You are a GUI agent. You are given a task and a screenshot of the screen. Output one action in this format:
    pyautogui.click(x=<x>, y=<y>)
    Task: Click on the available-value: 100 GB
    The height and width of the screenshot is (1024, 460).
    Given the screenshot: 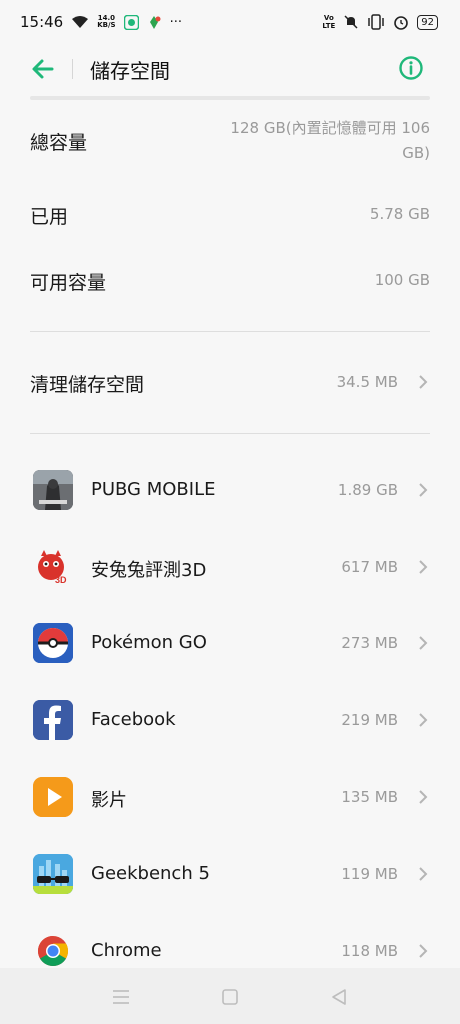 What is the action you would take?
    pyautogui.click(x=402, y=280)
    